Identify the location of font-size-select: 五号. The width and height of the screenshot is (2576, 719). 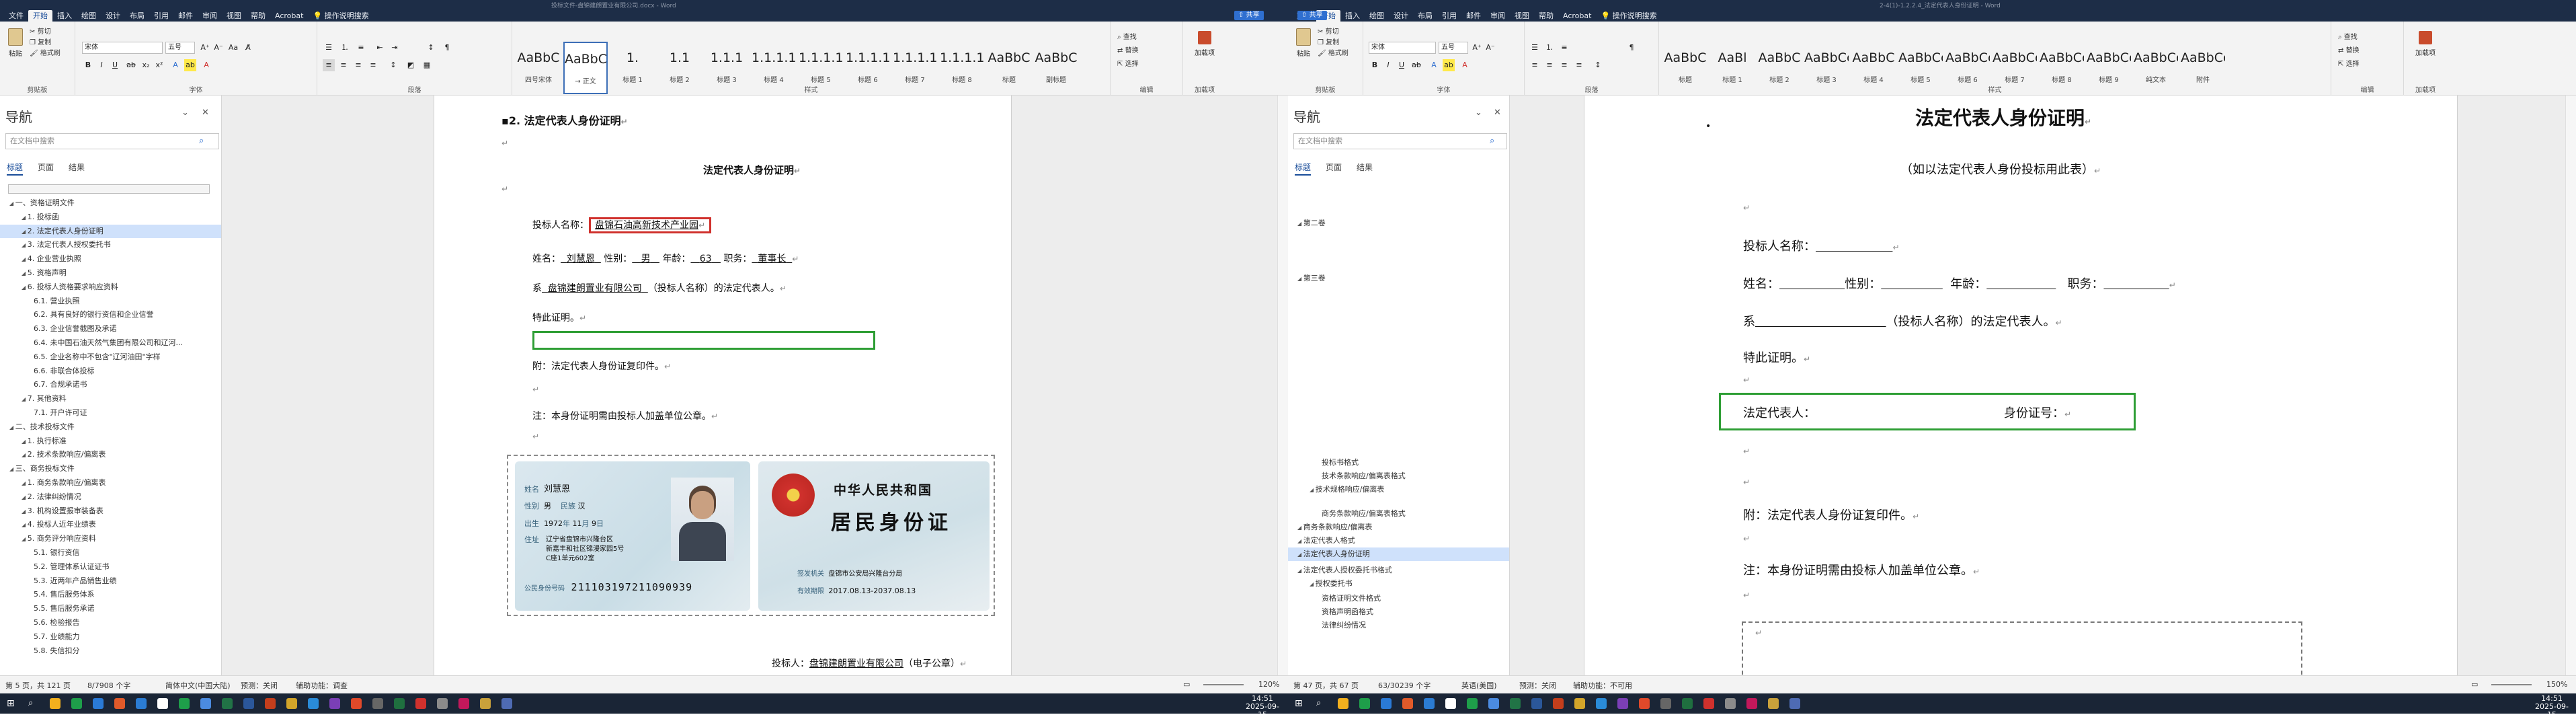
(1453, 48).